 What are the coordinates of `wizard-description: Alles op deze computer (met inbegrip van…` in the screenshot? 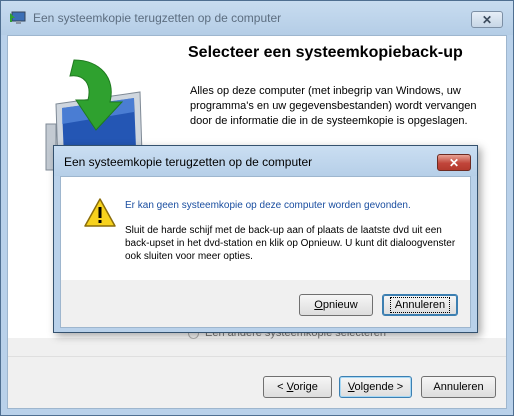 It's located at (333, 106).